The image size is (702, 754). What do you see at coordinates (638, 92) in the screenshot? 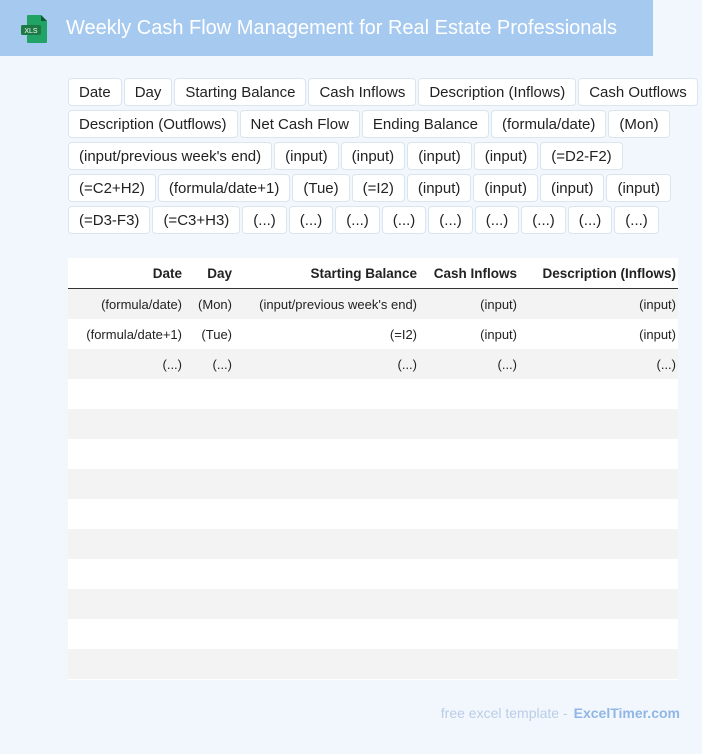
I see `chip: Cash Outflows` at bounding box center [638, 92].